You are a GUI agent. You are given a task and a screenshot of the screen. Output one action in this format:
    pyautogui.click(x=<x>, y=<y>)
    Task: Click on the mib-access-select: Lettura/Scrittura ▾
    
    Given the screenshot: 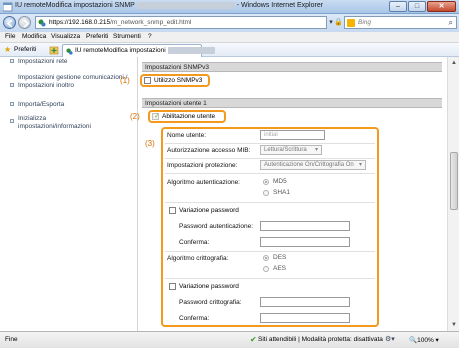 What is the action you would take?
    pyautogui.click(x=291, y=150)
    